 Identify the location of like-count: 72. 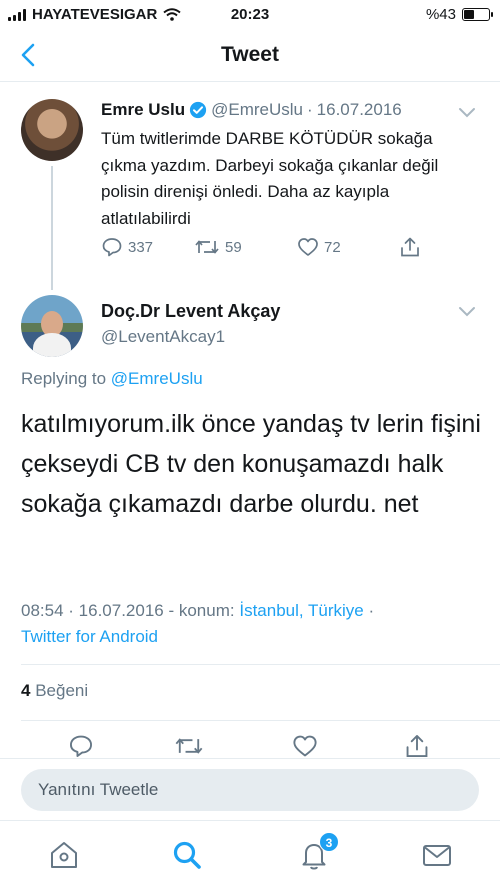
(332, 247).